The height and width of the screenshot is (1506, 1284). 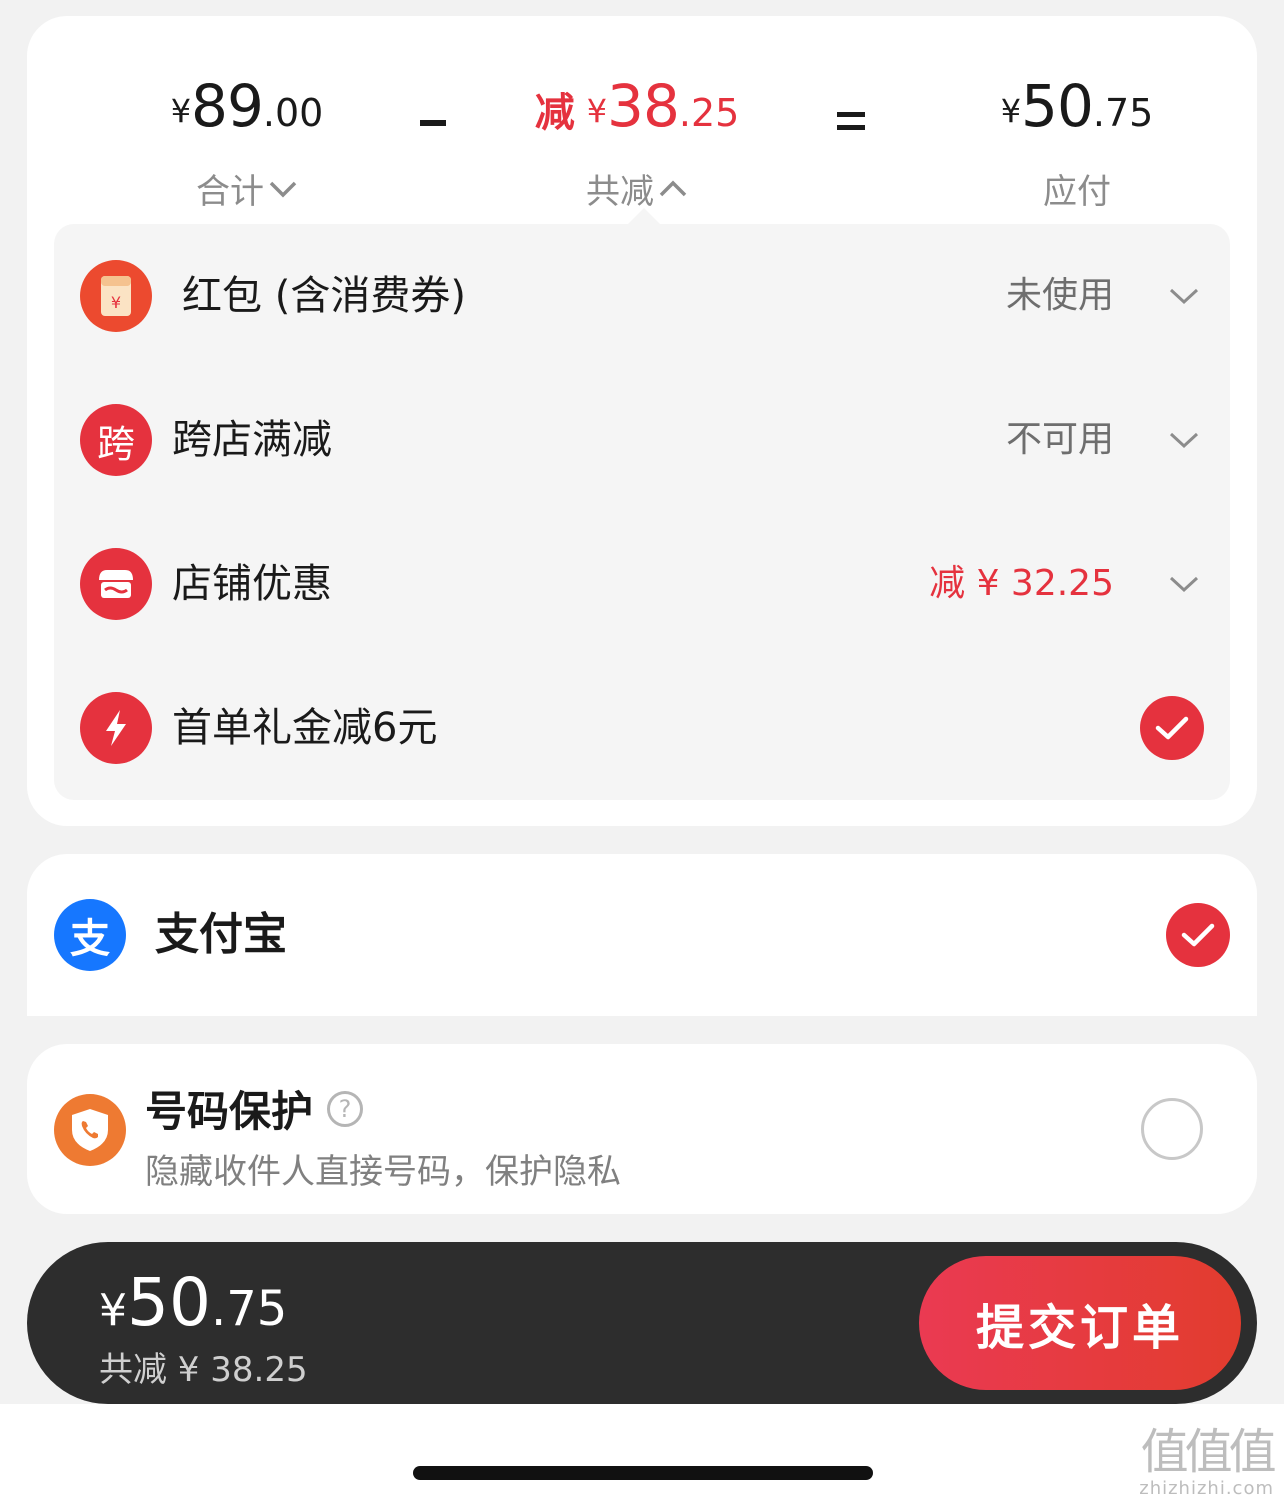 What do you see at coordinates (642, 1455) in the screenshot?
I see `home-indicator-area: 值值值 zhizhizhi.com` at bounding box center [642, 1455].